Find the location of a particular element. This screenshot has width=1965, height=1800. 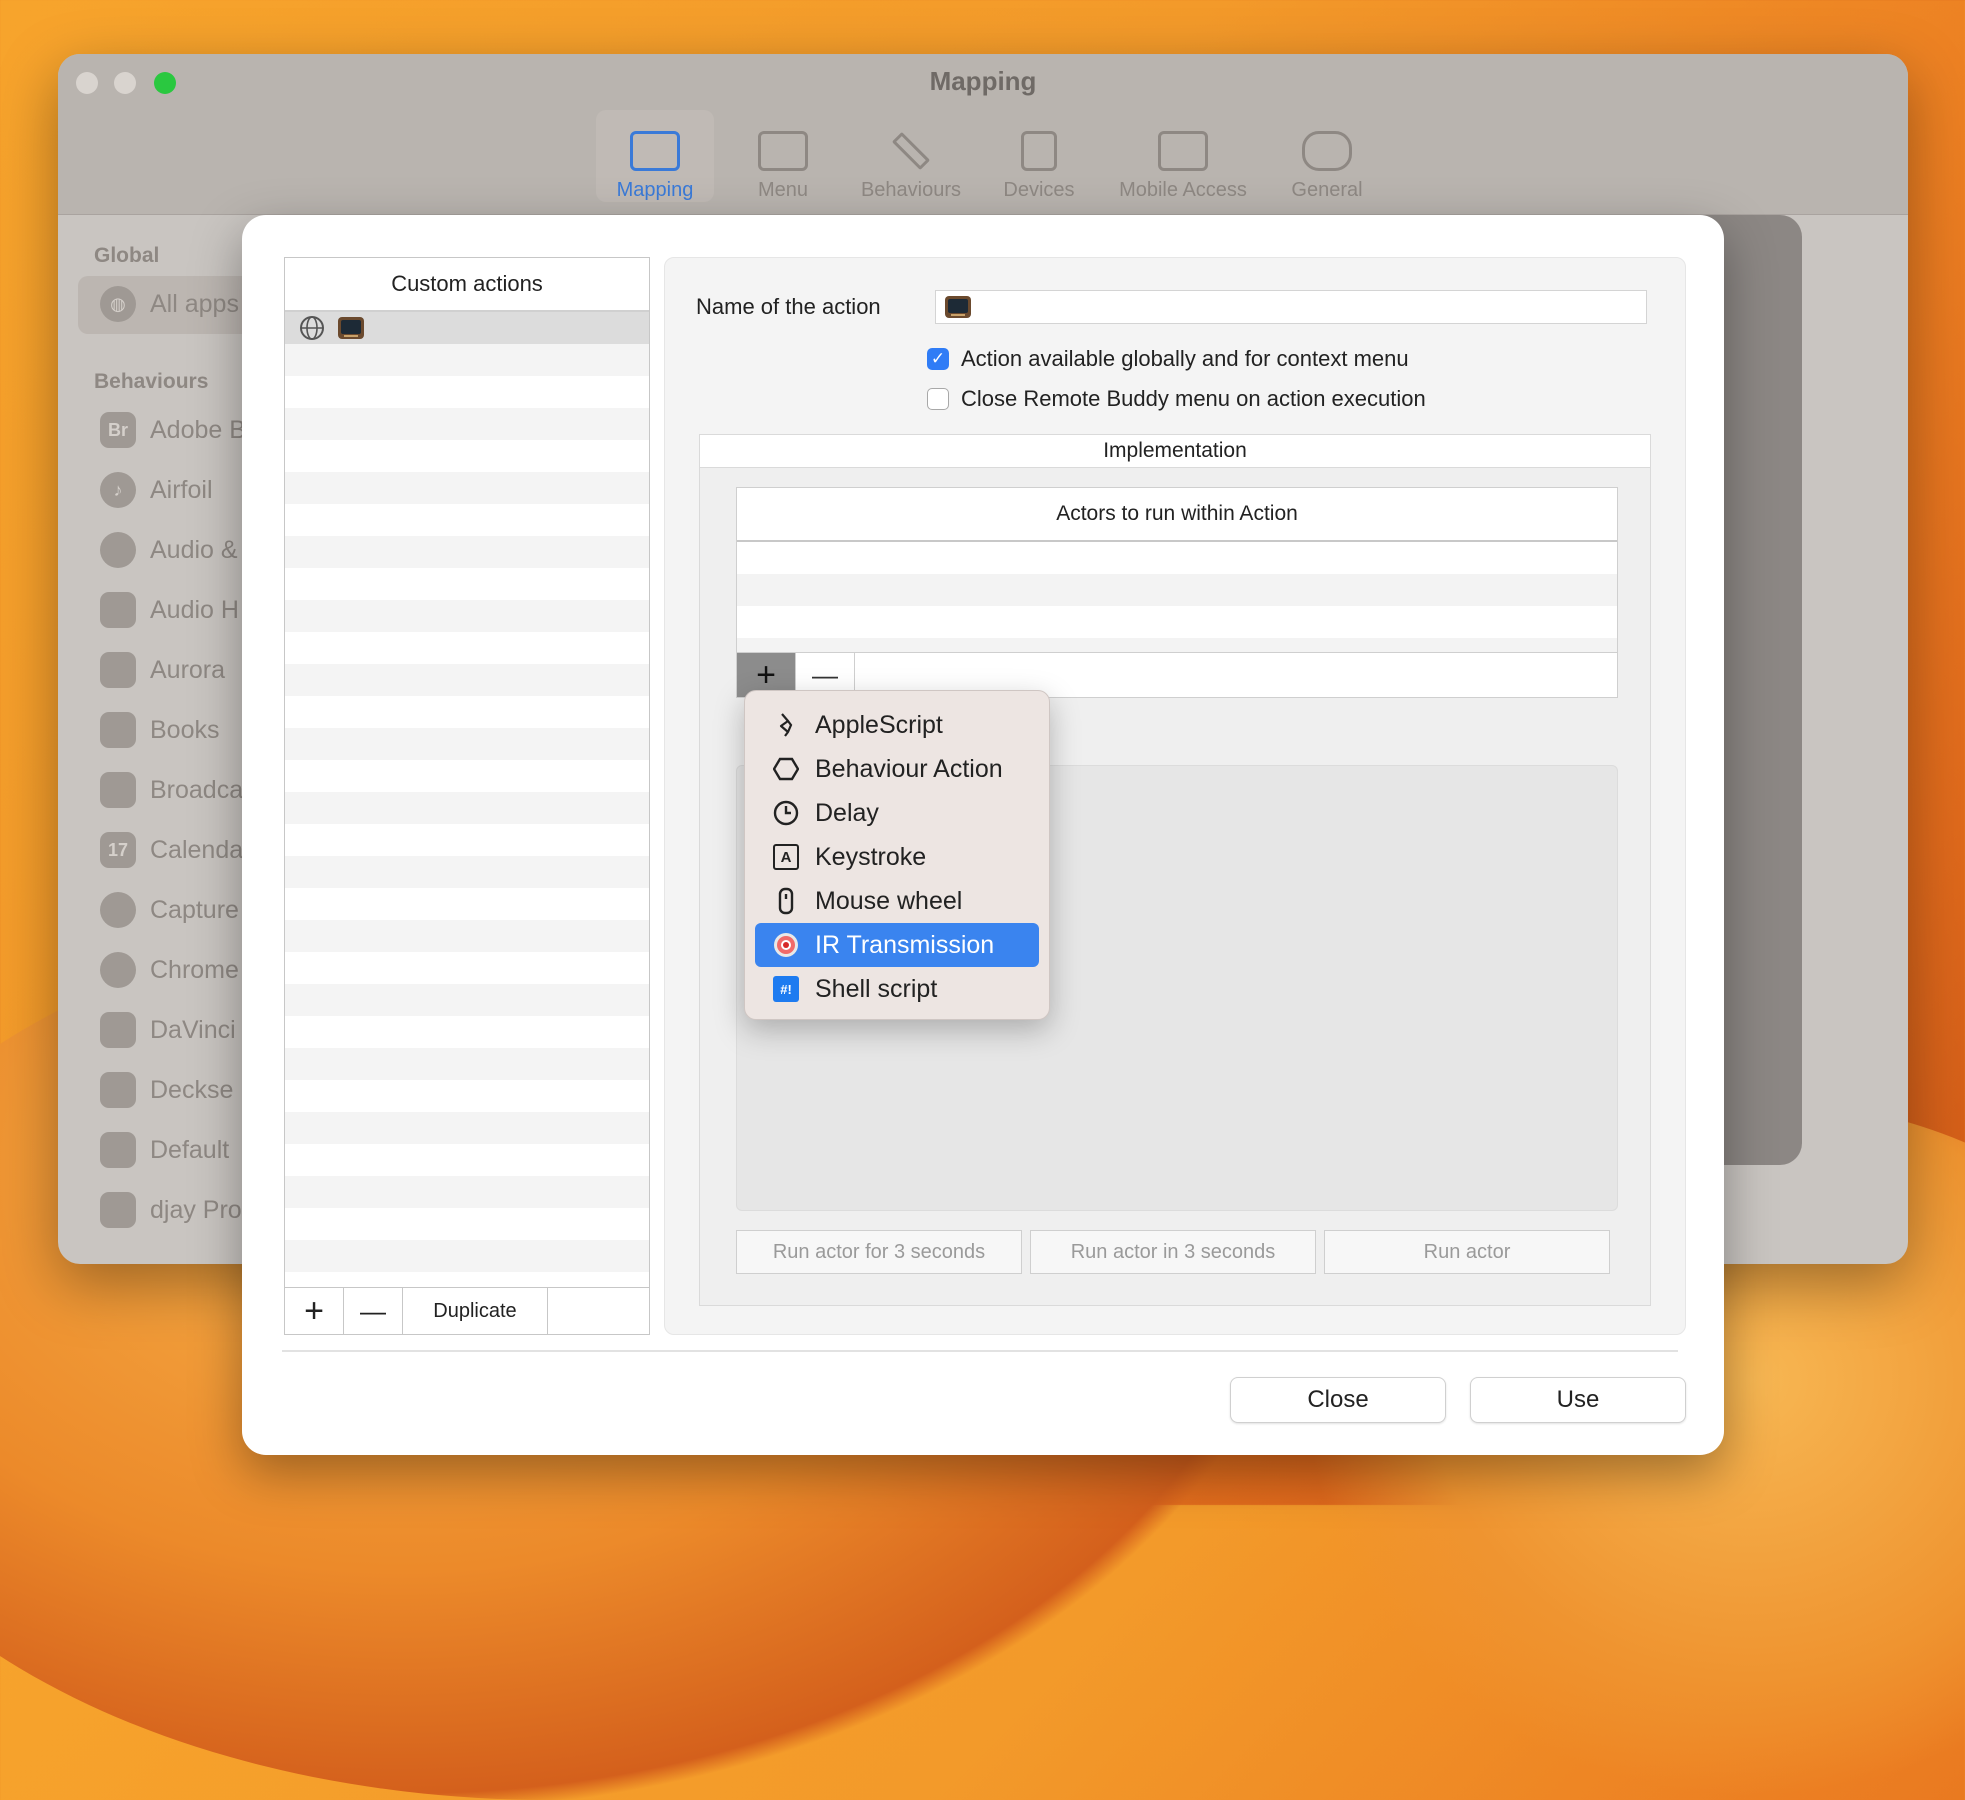

custom-action-row-selected is located at coordinates (467, 328).